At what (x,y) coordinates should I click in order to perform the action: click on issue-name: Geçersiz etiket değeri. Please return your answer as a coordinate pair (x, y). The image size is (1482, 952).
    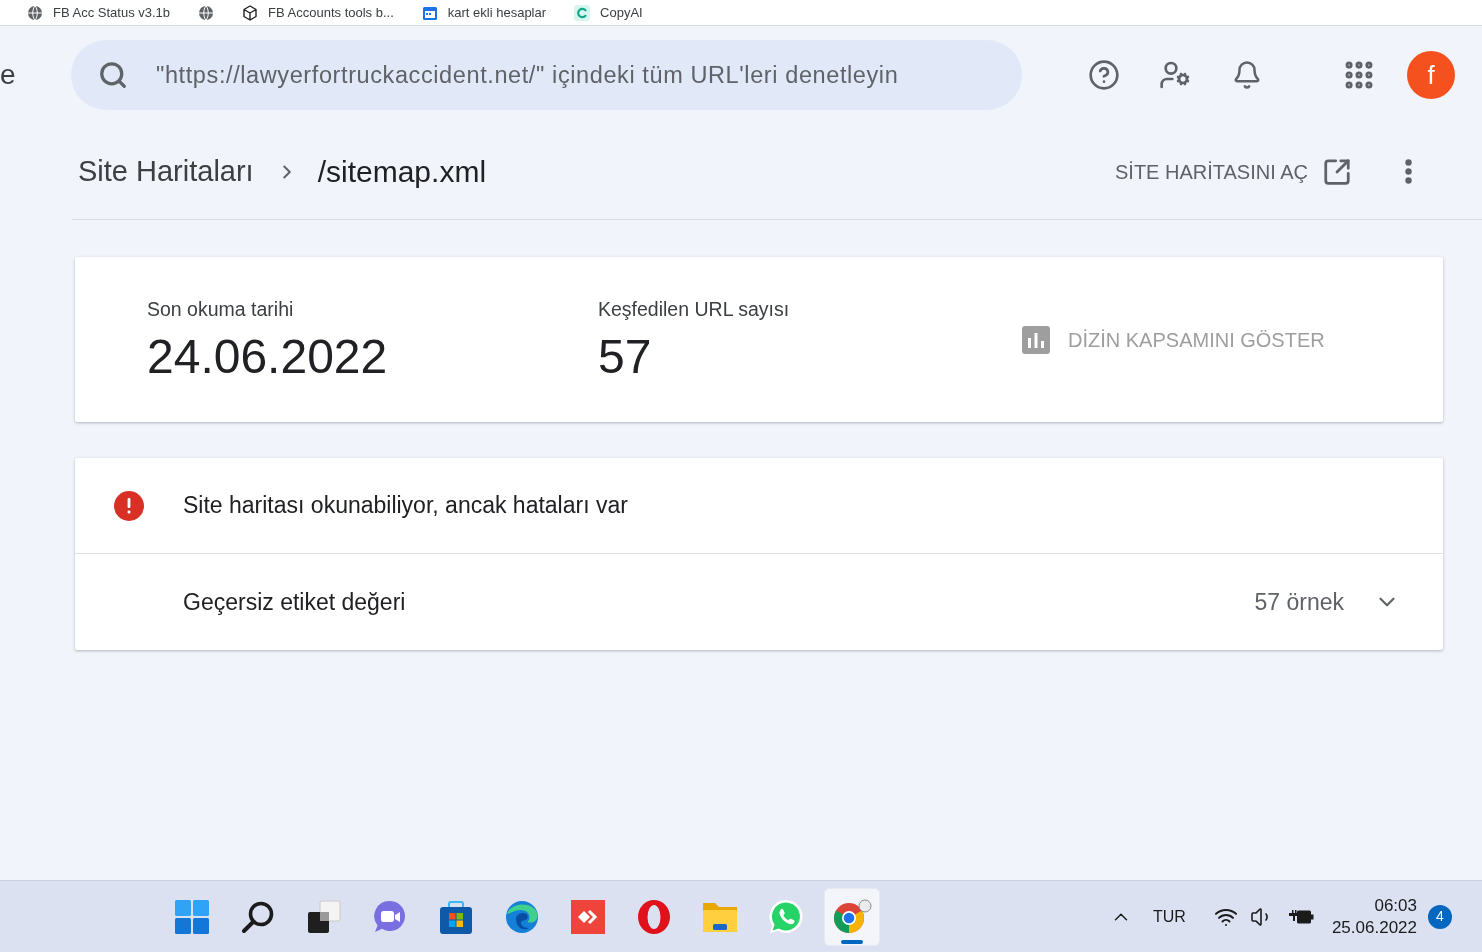
    Looking at the image, I should click on (294, 602).